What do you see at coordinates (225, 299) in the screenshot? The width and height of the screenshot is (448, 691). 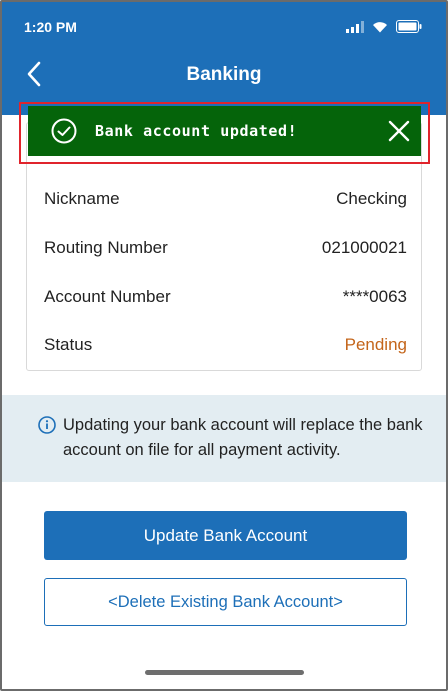 I see `detail-row-account-number: Account Number ****0063` at bounding box center [225, 299].